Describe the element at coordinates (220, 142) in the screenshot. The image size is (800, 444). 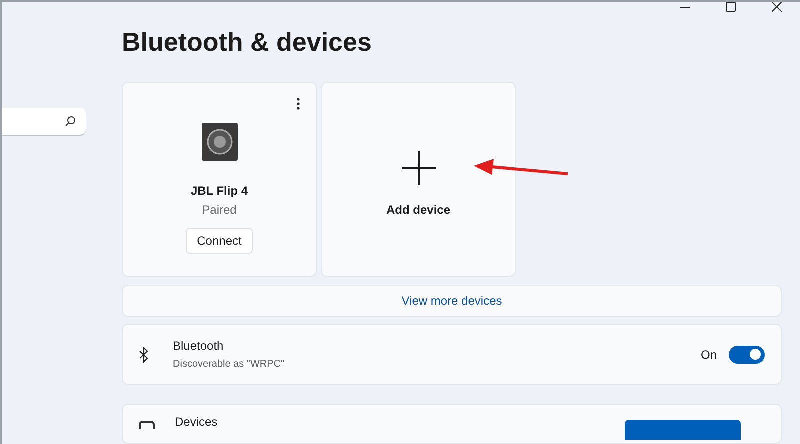
I see `speaker-icon` at that location.